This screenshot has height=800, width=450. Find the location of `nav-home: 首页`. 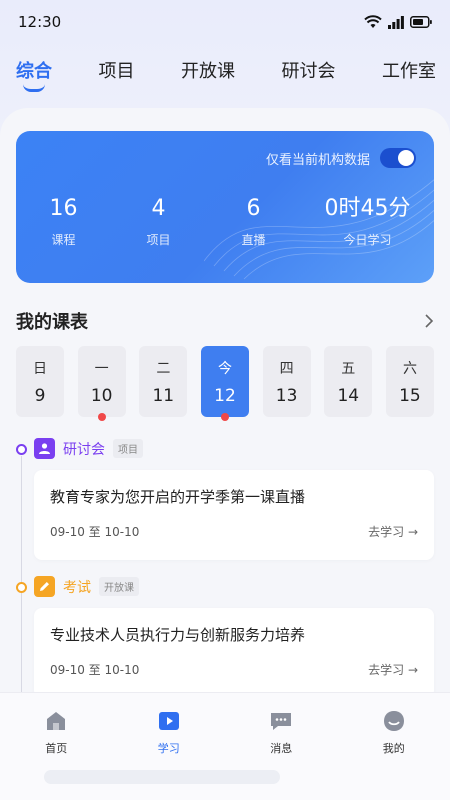

nav-home: 首页 is located at coordinates (56, 754).